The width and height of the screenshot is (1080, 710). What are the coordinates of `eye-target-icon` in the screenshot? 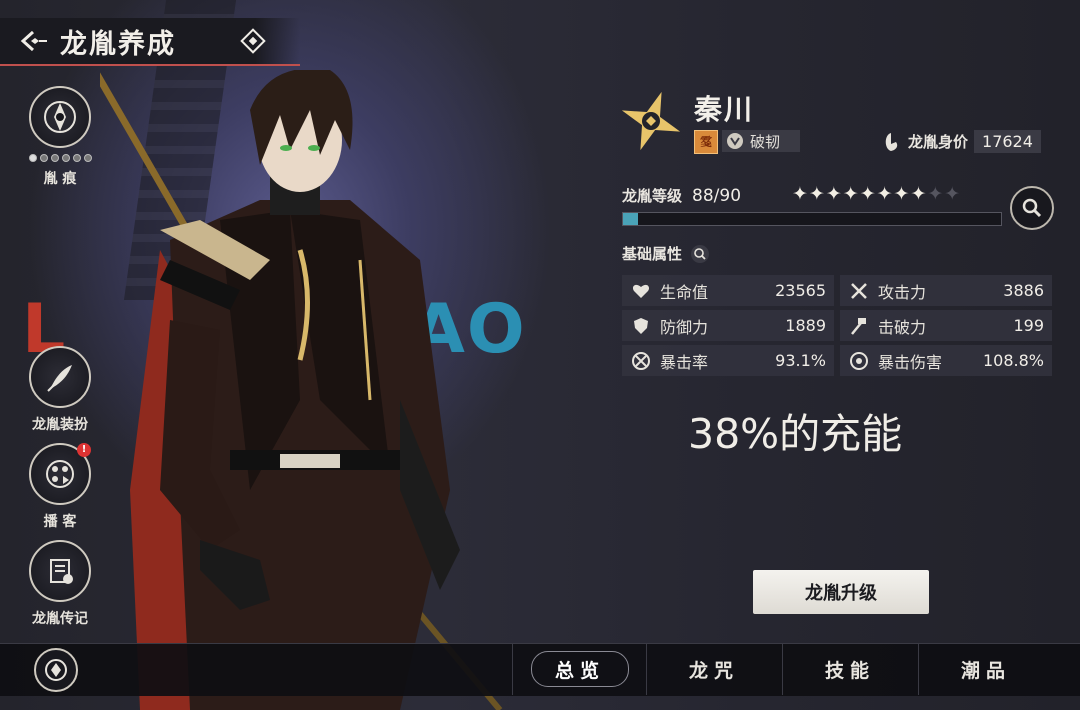 It's located at (859, 361).